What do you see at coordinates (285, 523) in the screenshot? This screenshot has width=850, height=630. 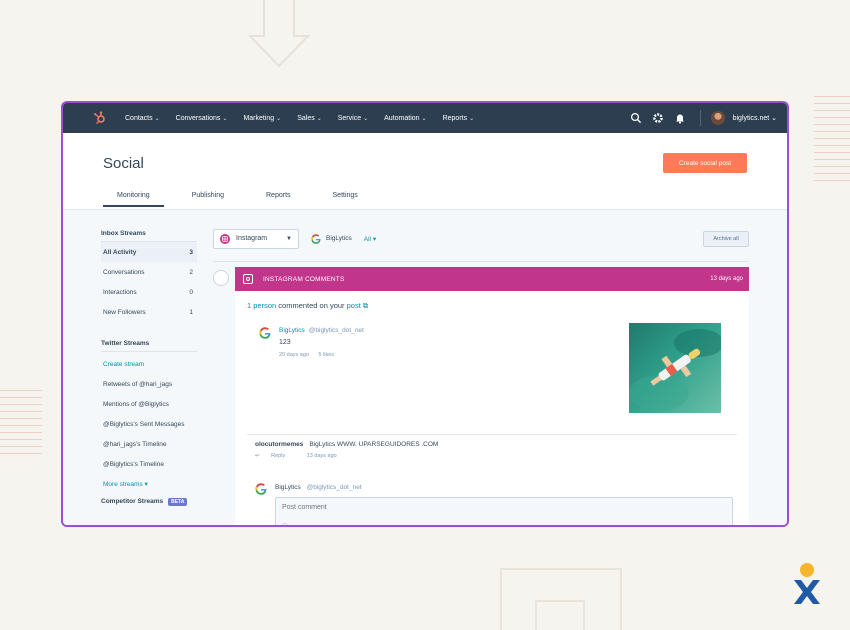 I see `emoji-icon: ☺` at bounding box center [285, 523].